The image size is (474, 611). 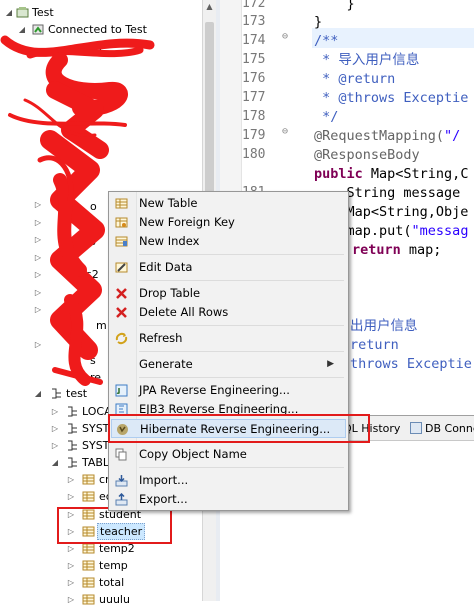 What do you see at coordinates (228, 203) in the screenshot?
I see `menu-item-new-table: New Table` at bounding box center [228, 203].